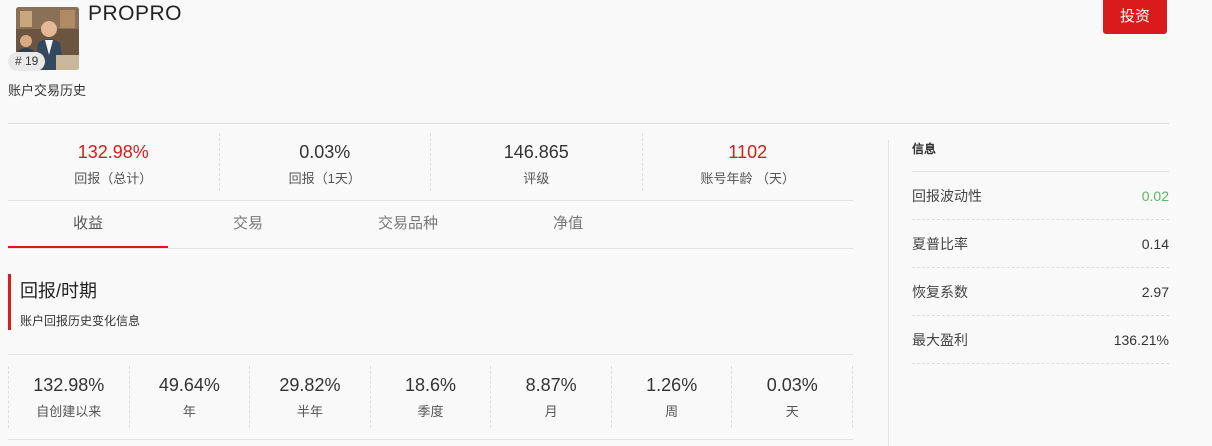 This screenshot has width=1212, height=446. What do you see at coordinates (189, 385) in the screenshot?
I see `period-value: 49.64%` at bounding box center [189, 385].